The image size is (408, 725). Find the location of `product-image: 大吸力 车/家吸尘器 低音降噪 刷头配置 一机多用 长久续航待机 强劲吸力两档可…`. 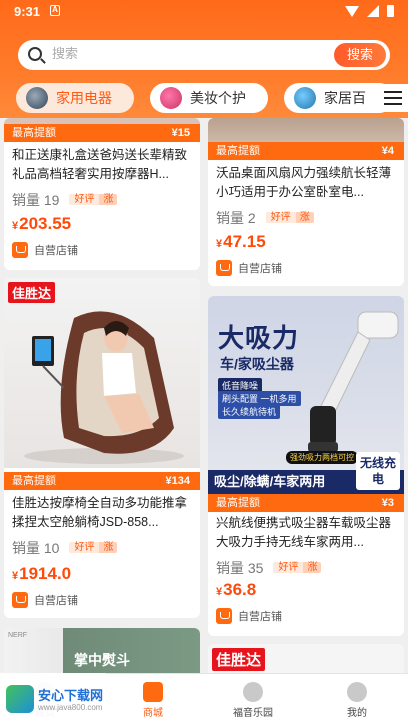

product-image: 大吸力 车/家吸尘器 低音降噪 刷头配置 一机多用 长久续航待机 强劲吸力两档可… is located at coordinates (306, 395).